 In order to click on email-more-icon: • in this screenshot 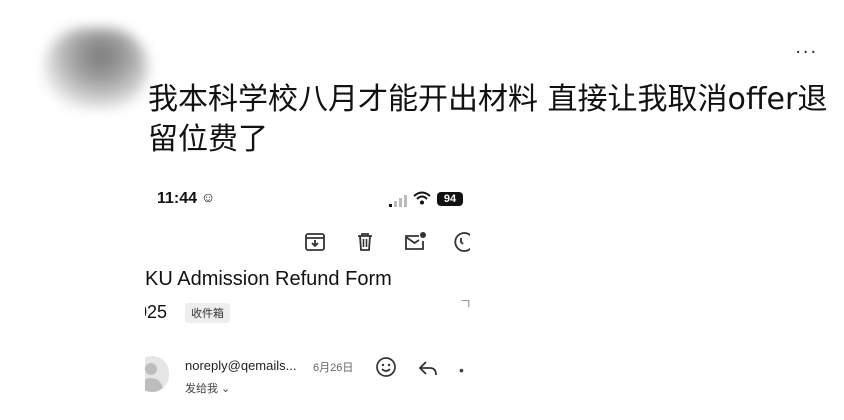, I will do `click(461, 370)`.